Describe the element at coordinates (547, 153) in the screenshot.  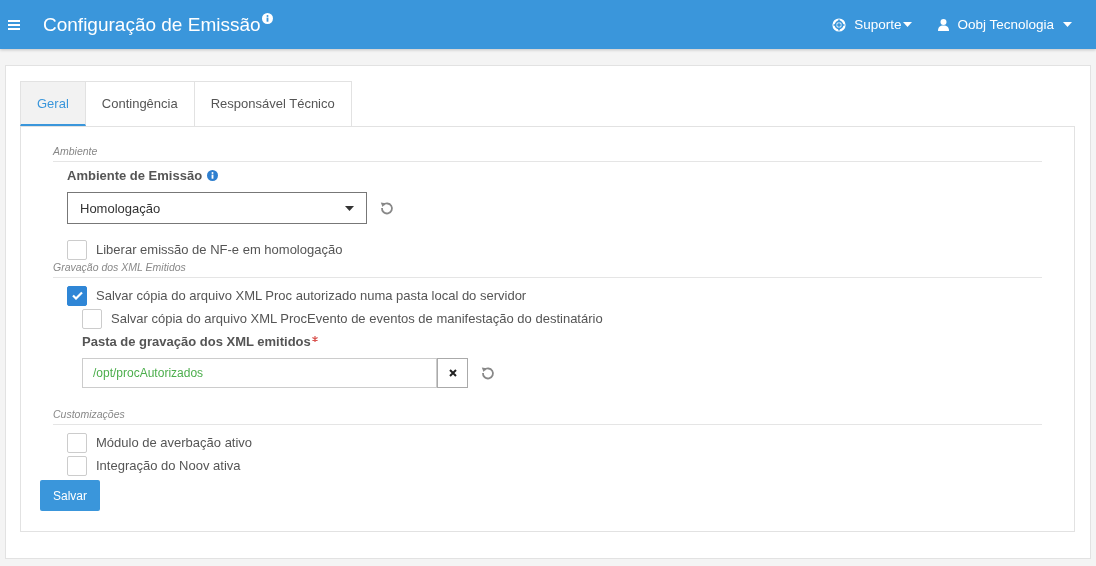
I see `section-heading: Ambiente` at that location.